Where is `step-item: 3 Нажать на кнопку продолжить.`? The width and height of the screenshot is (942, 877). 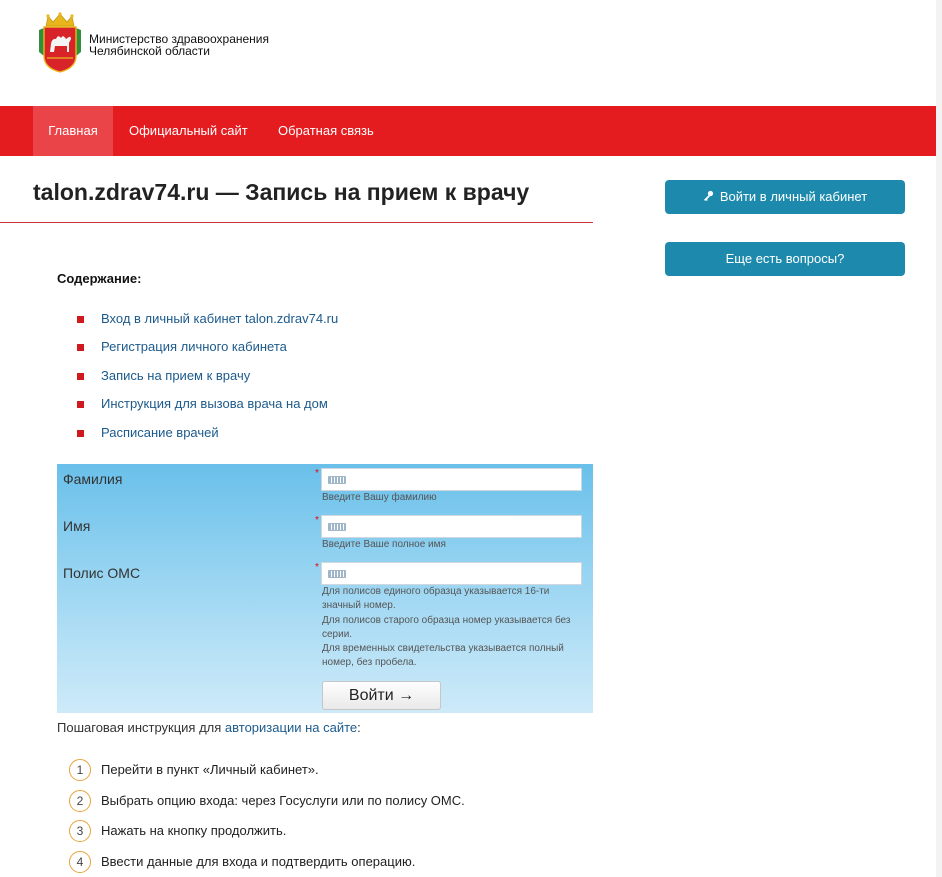 step-item: 3 Нажать на кнопку продолжить. is located at coordinates (267, 835).